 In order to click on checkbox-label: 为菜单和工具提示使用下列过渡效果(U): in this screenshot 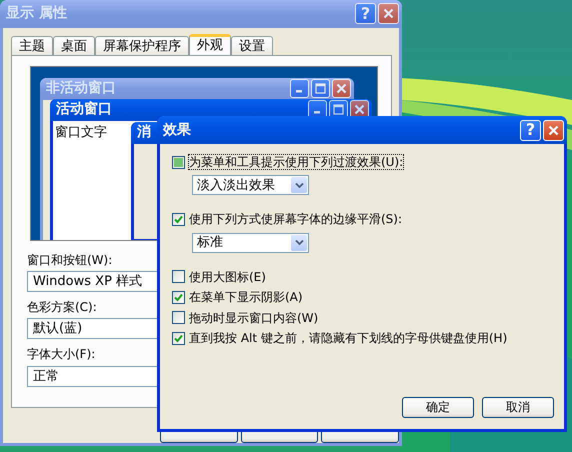, I will do `click(296, 162)`.